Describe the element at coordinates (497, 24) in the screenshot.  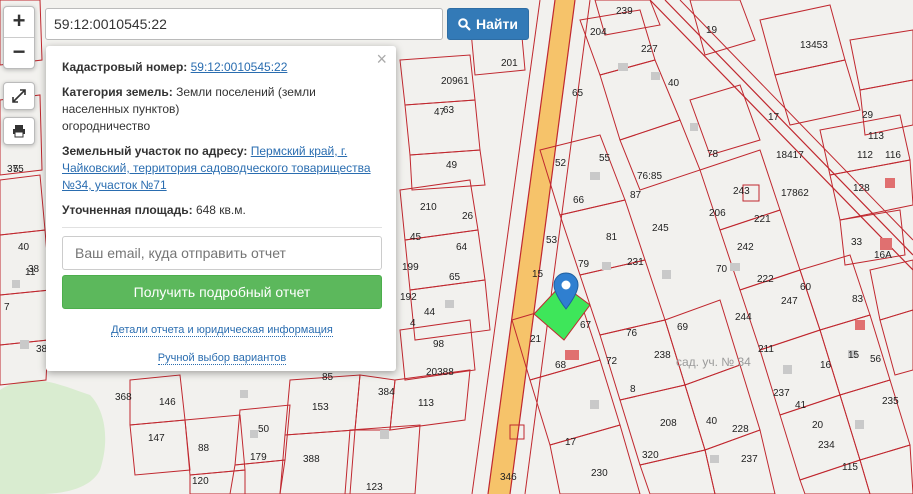
I see `search-button-label: Найти` at that location.